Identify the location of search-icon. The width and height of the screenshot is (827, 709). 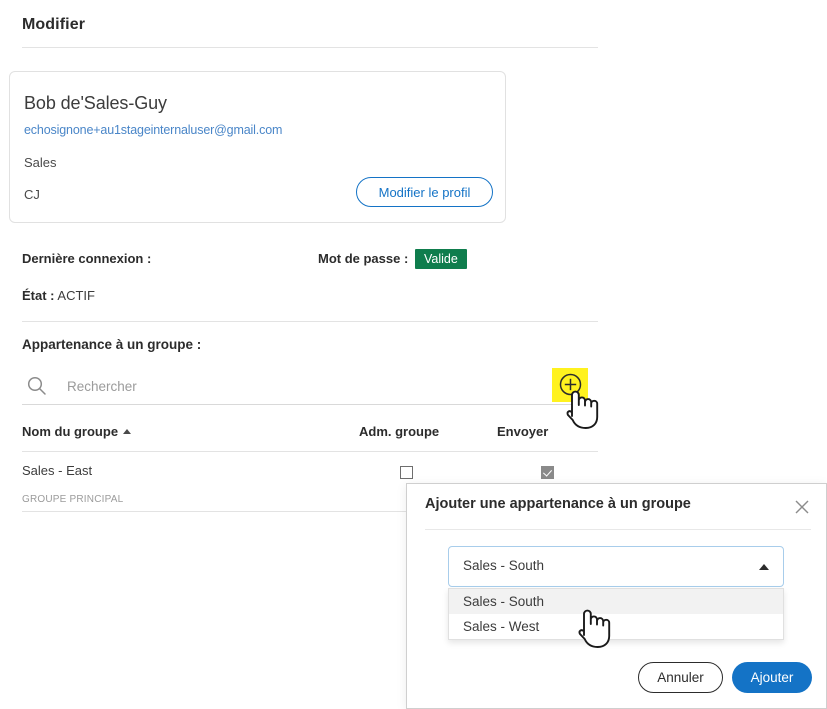
(37, 386).